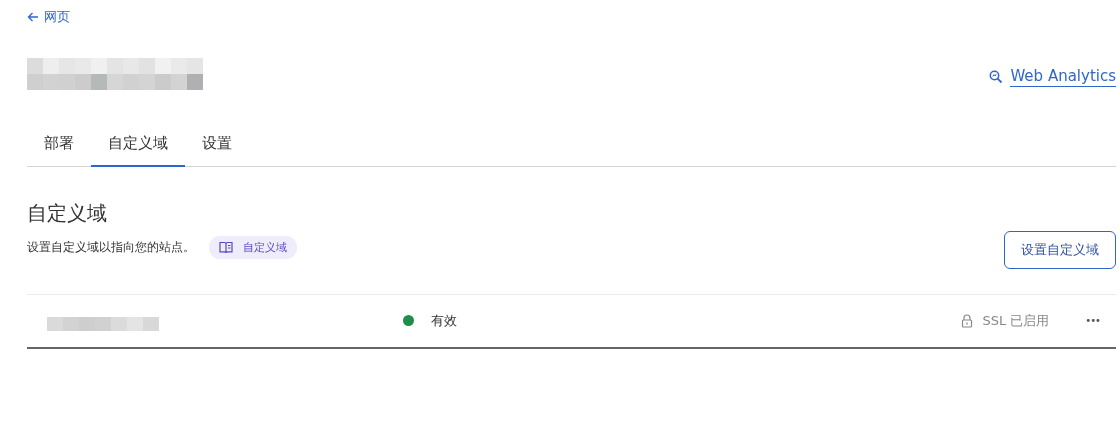  What do you see at coordinates (253, 247) in the screenshot?
I see `docs-link: 自定义域` at bounding box center [253, 247].